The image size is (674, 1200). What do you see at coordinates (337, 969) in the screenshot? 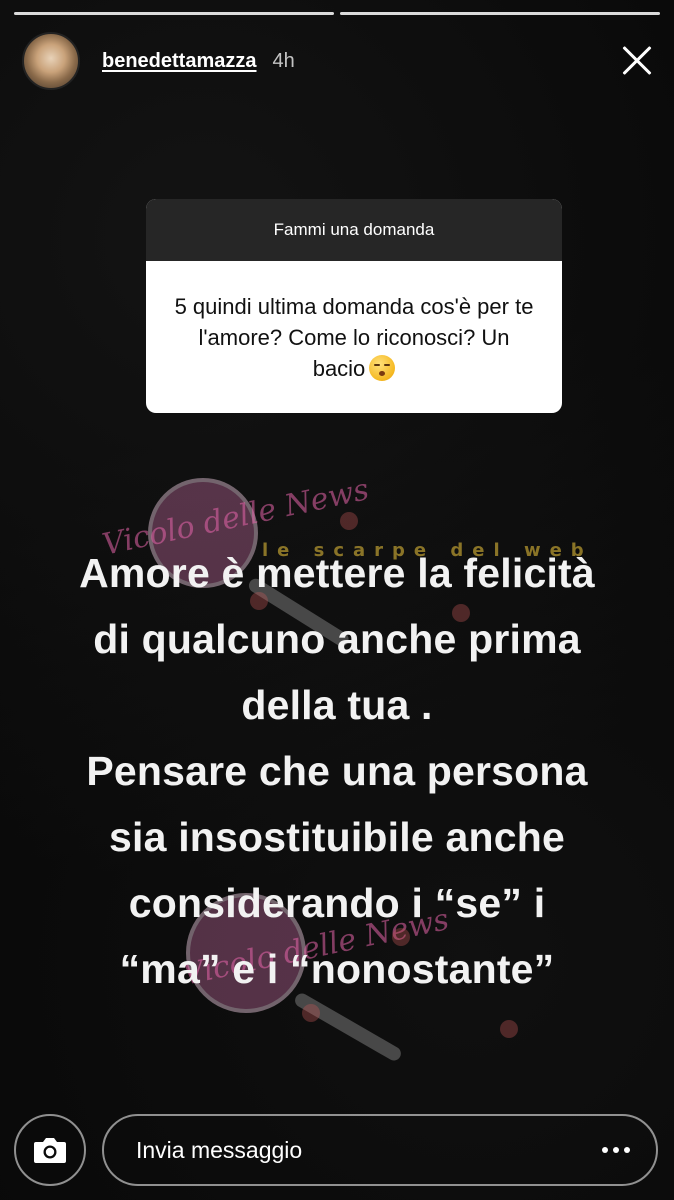
I see `answer-line: “ma” e i “nonostante”` at bounding box center [337, 969].